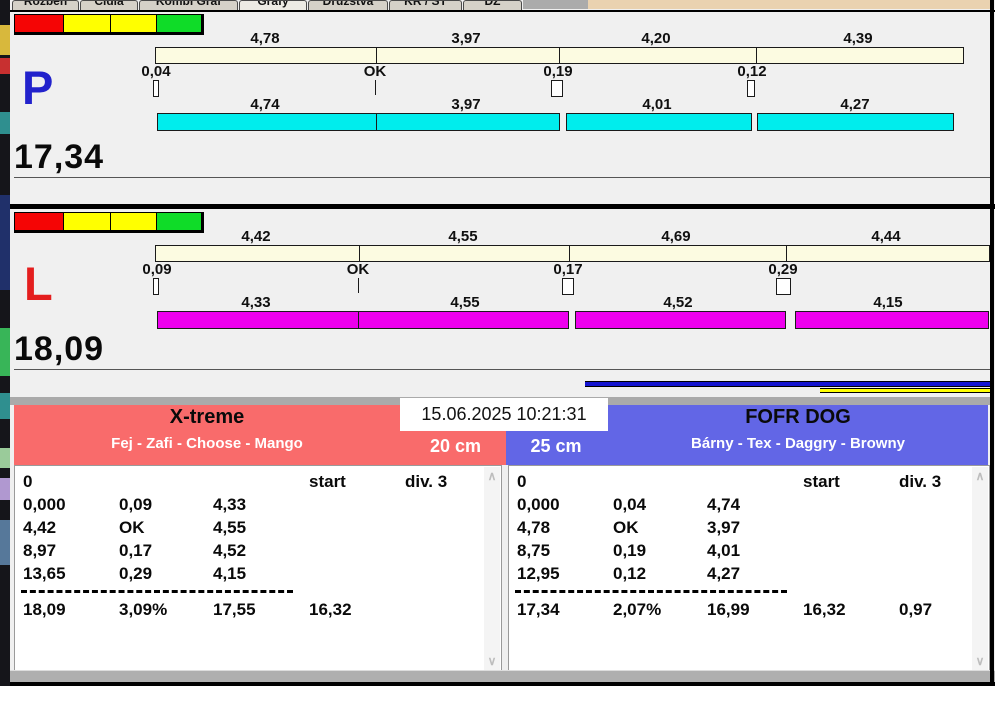 The image size is (995, 716). What do you see at coordinates (5, 343) in the screenshot?
I see `desktop-edge-strip` at bounding box center [5, 343].